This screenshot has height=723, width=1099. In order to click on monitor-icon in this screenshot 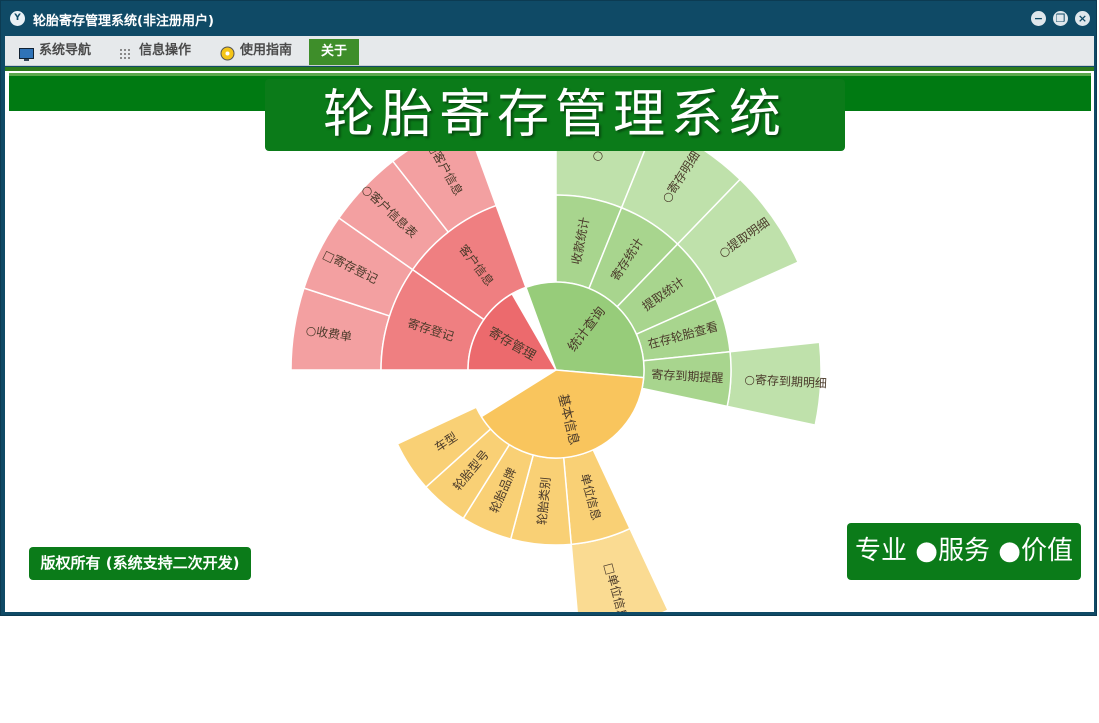, I will do `click(26, 52)`.